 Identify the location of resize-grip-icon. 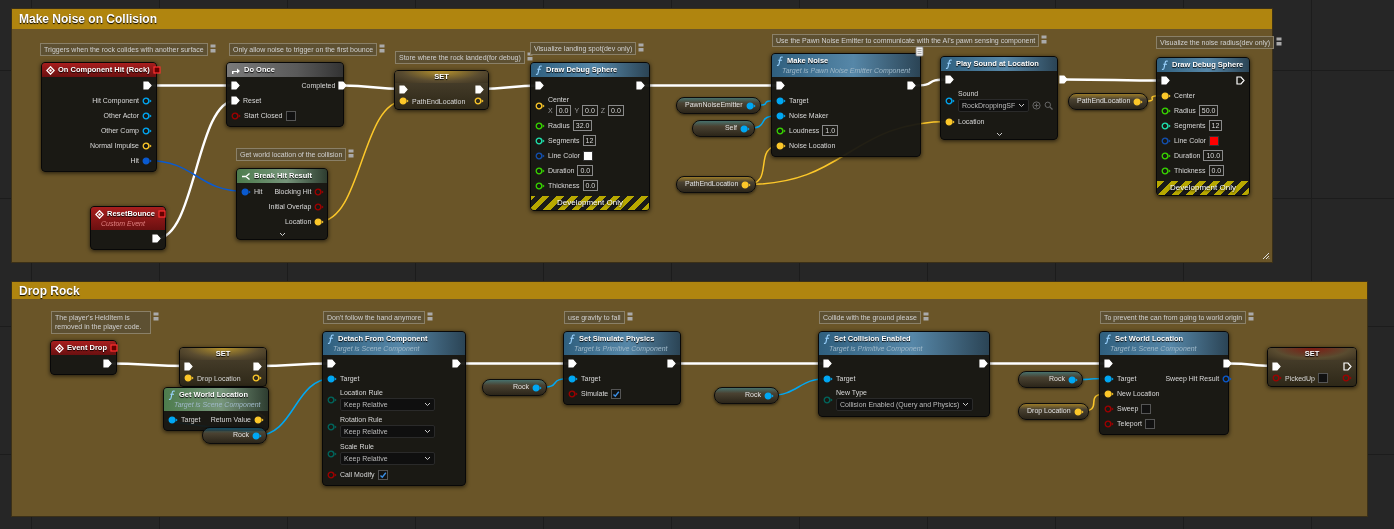
(1266, 256).